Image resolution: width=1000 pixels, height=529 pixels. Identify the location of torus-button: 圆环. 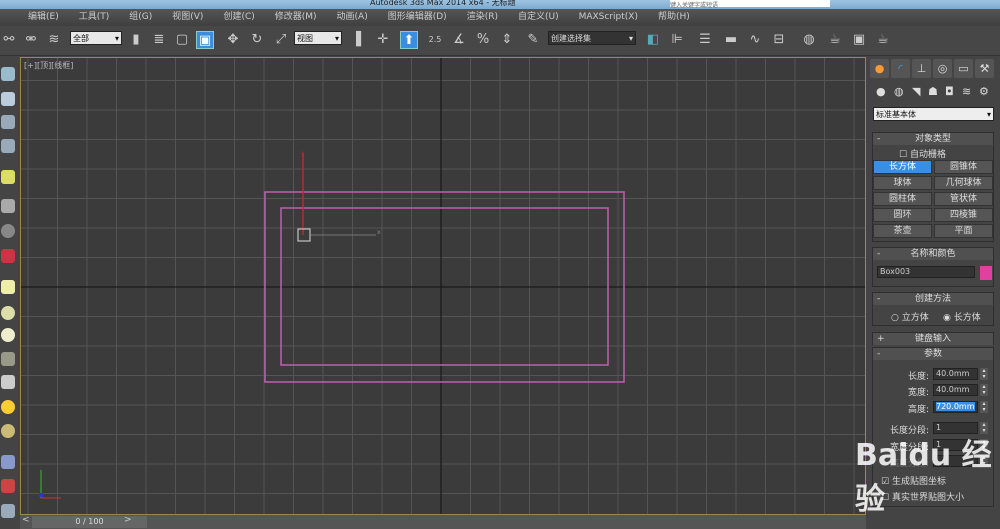
(902, 215).